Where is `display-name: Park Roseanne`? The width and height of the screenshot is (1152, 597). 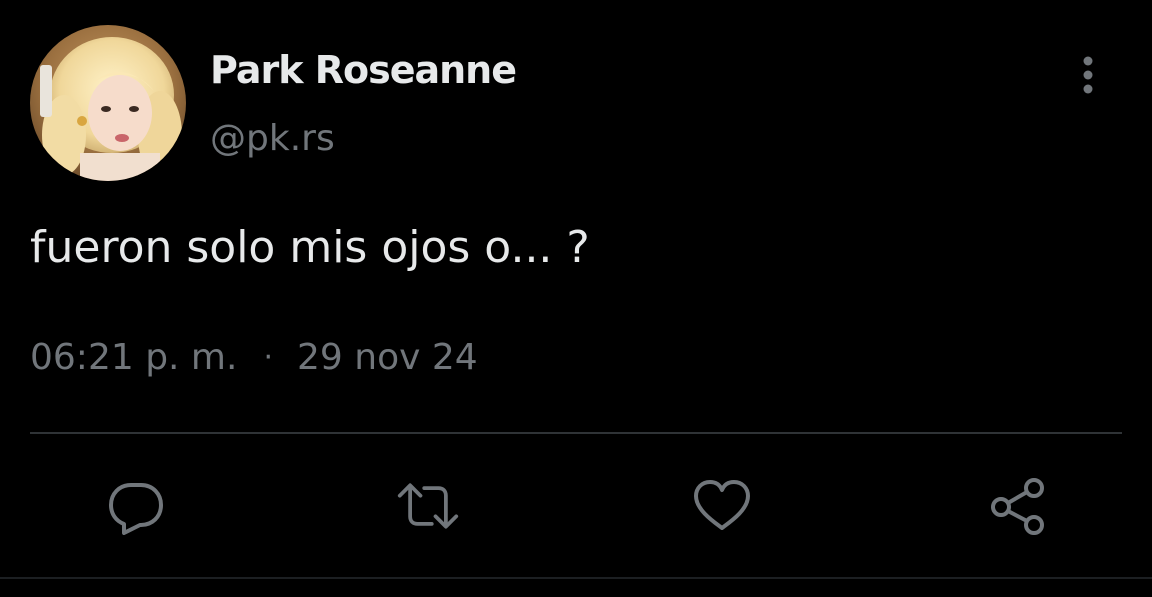
display-name: Park Roseanne is located at coordinates (363, 70).